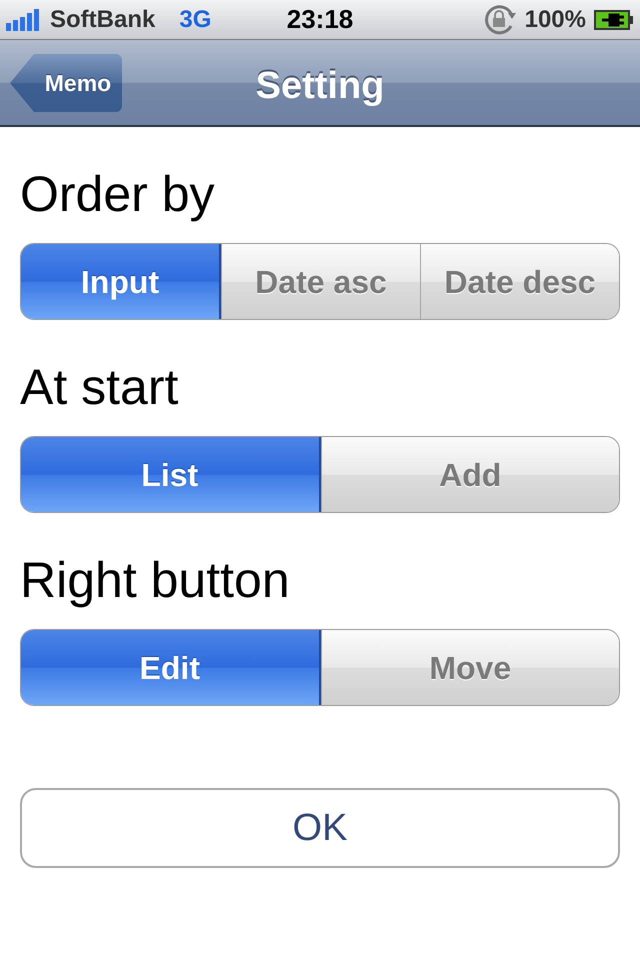 This screenshot has width=640, height=960. Describe the element at coordinates (555, 19) in the screenshot. I see `battery-percent: 100%` at that location.